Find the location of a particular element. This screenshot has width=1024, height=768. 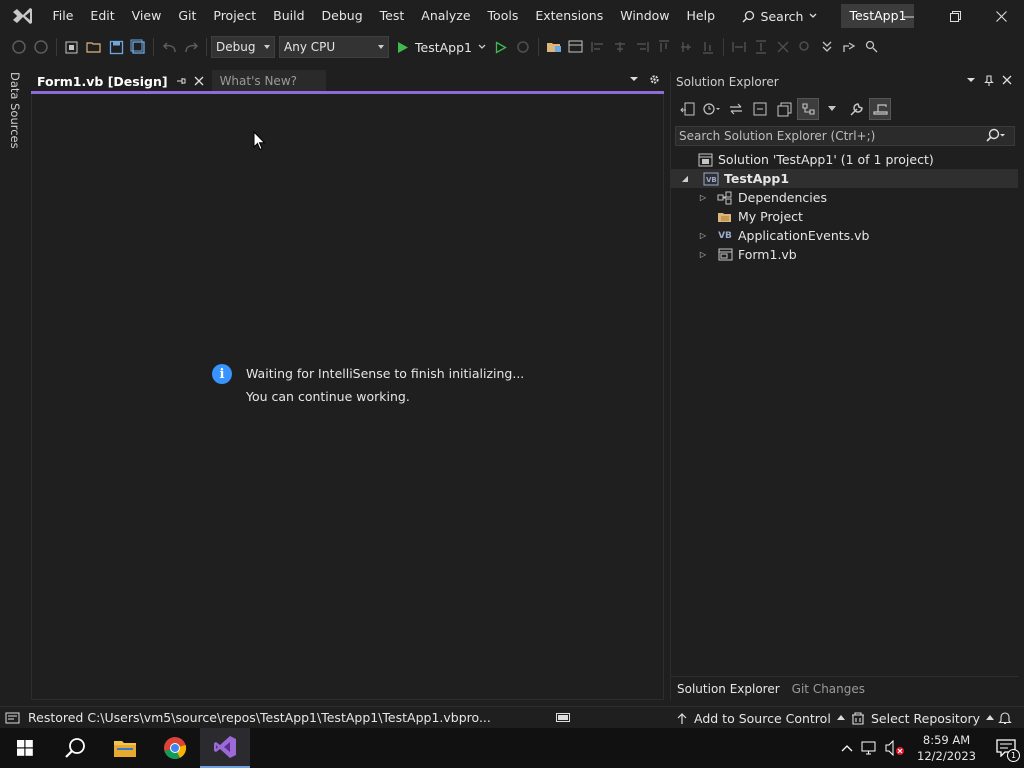

hot-reload-button is located at coordinates (523, 47).